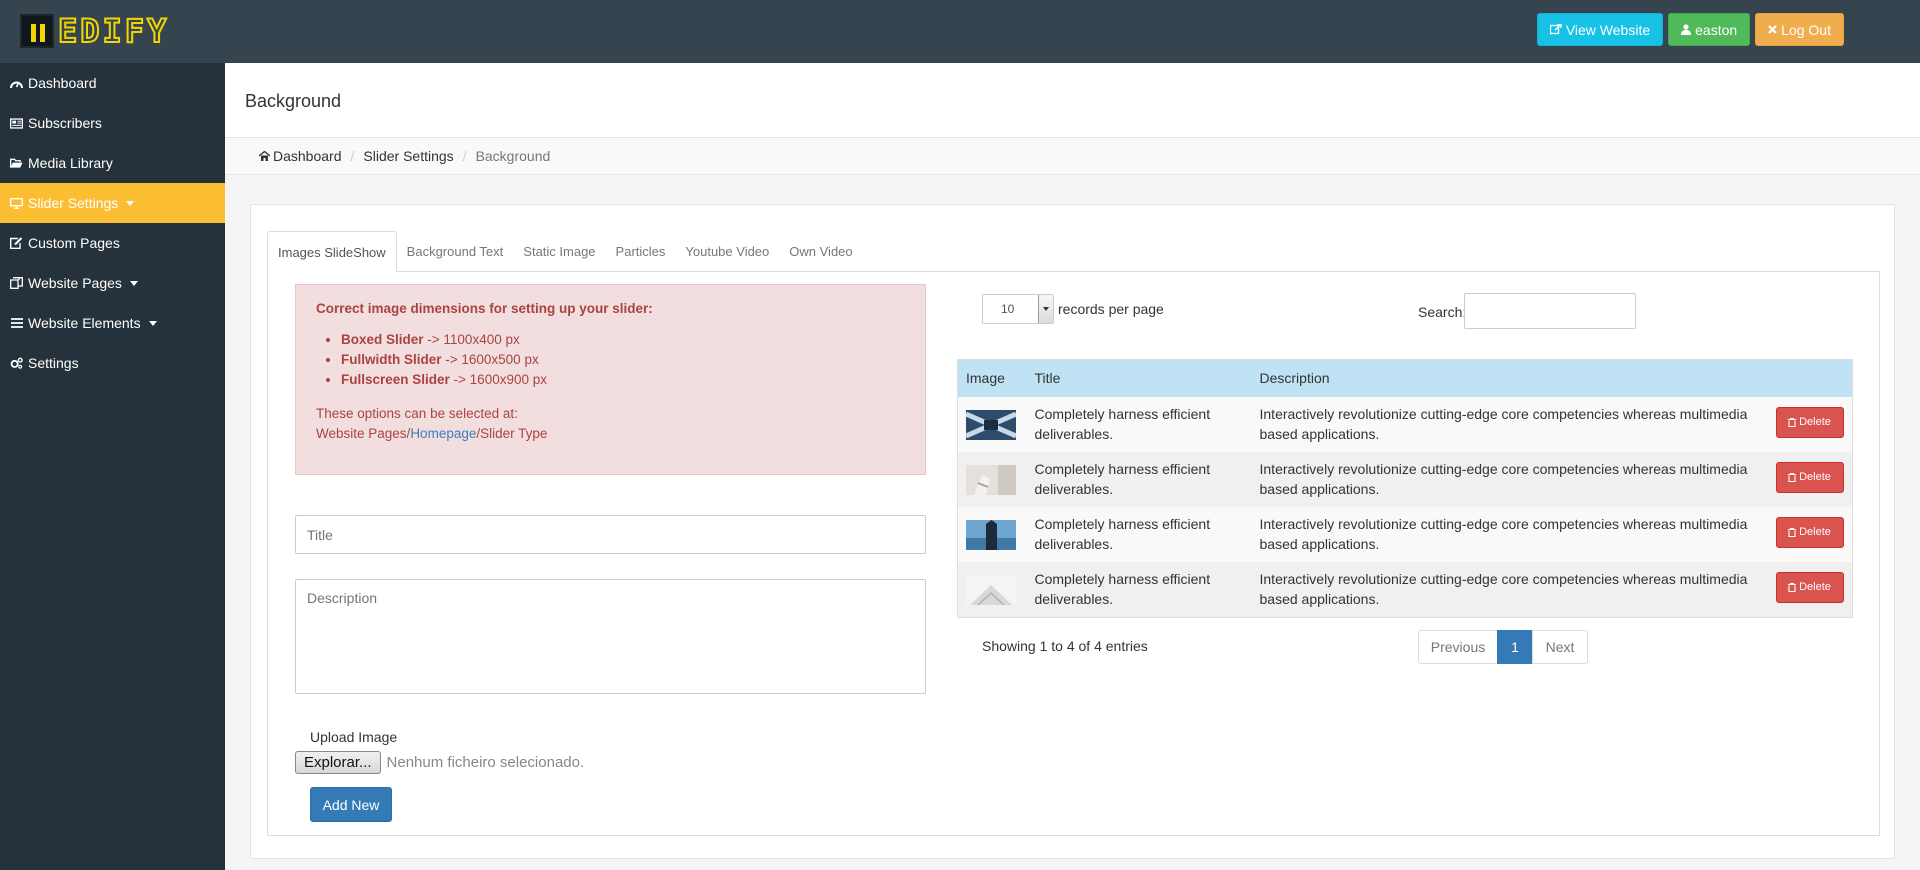  Describe the element at coordinates (307, 156) in the screenshot. I see `breadcrumb-dashboard: Dashboard` at that location.